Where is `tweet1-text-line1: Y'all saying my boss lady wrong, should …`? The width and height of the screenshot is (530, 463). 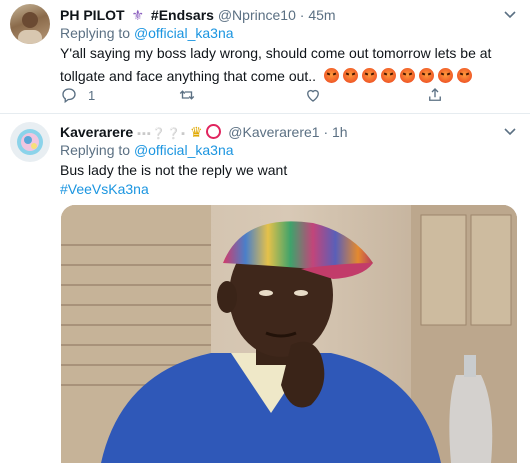
tweet1-text-line1: Y'all saying my boss lady wrong, should … is located at coordinates (276, 53).